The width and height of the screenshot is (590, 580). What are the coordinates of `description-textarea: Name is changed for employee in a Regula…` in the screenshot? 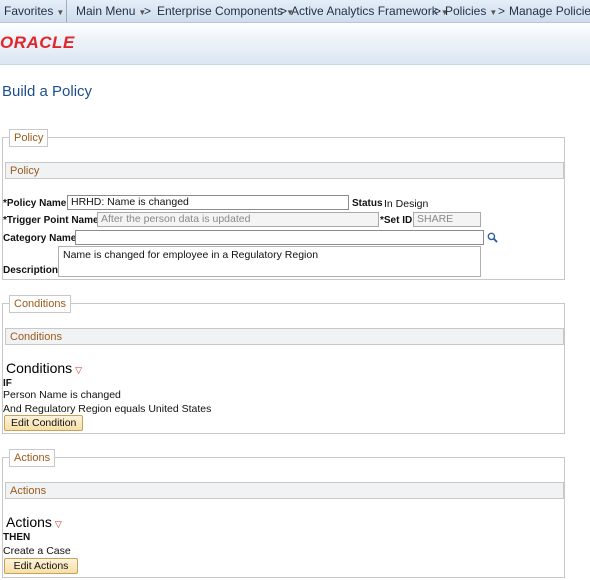 It's located at (269, 261).